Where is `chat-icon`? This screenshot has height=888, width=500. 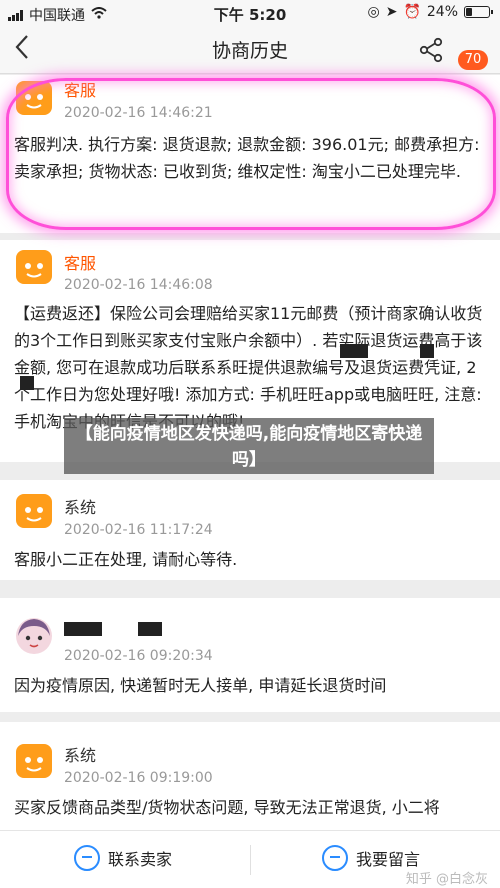 chat-icon is located at coordinates (87, 858).